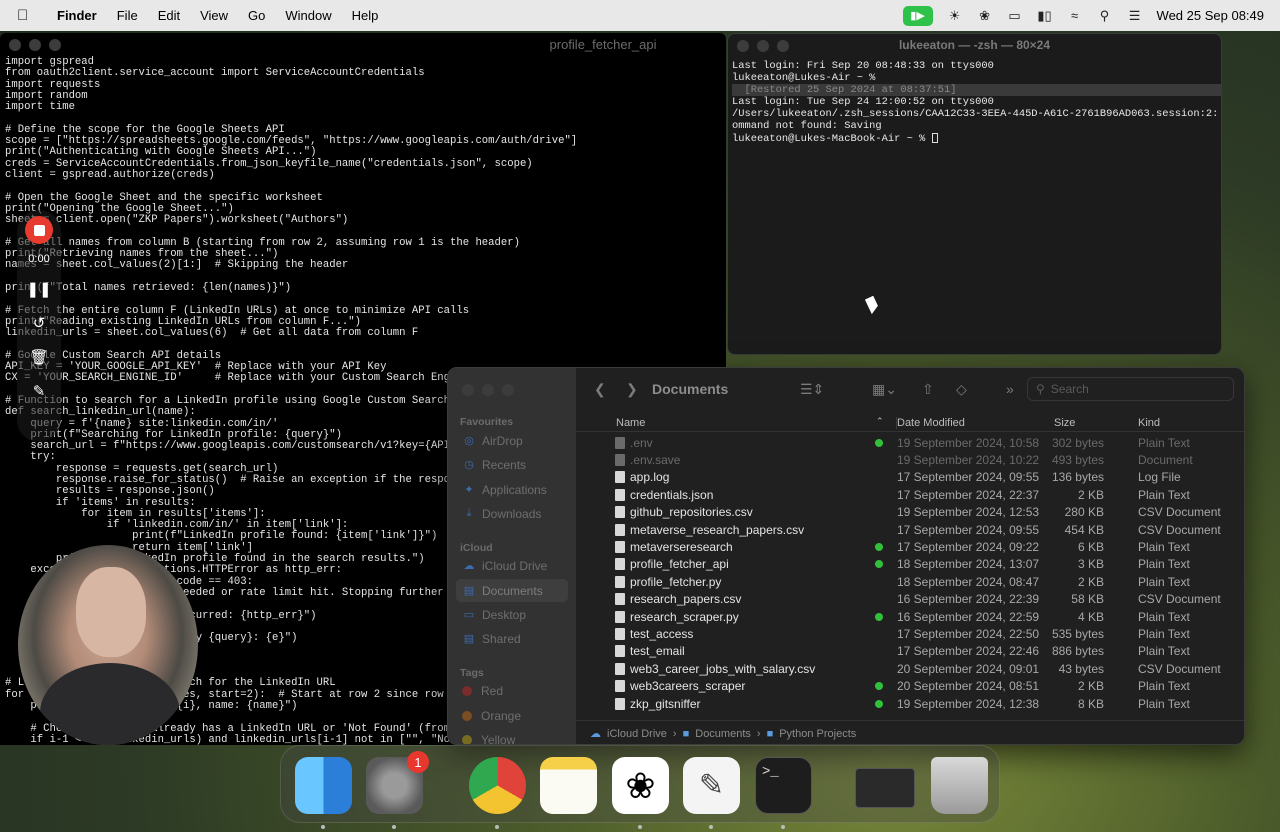 This screenshot has width=1280, height=832. Describe the element at coordinates (512, 690) in the screenshot. I see `sidebar-tag-red: Red` at that location.